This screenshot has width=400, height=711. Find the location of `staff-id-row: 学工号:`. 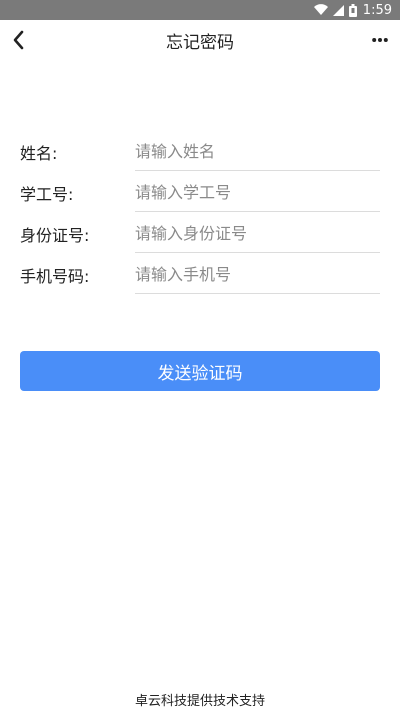

staff-id-row: 学工号: is located at coordinates (200, 191).